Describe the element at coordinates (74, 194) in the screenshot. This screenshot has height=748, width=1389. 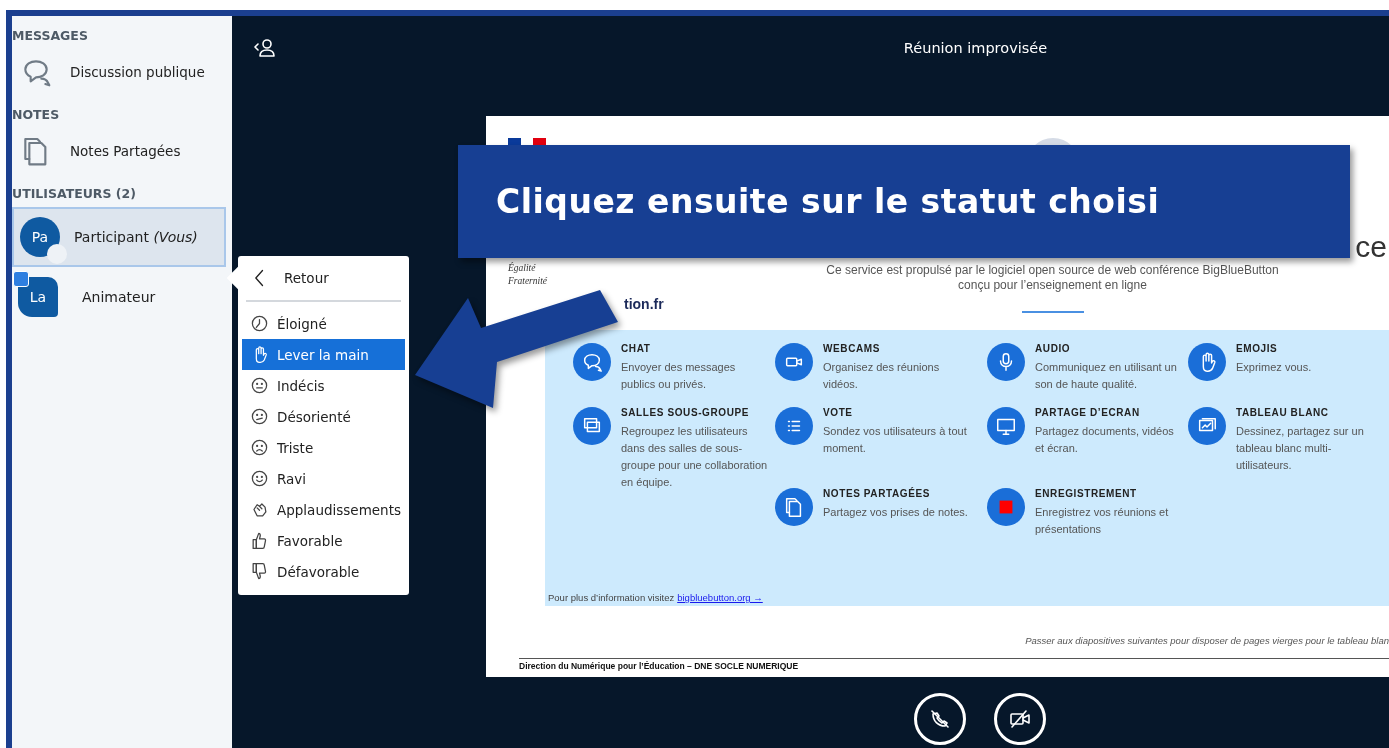
I see `section-heading: UTILISATEURS (2)` at that location.